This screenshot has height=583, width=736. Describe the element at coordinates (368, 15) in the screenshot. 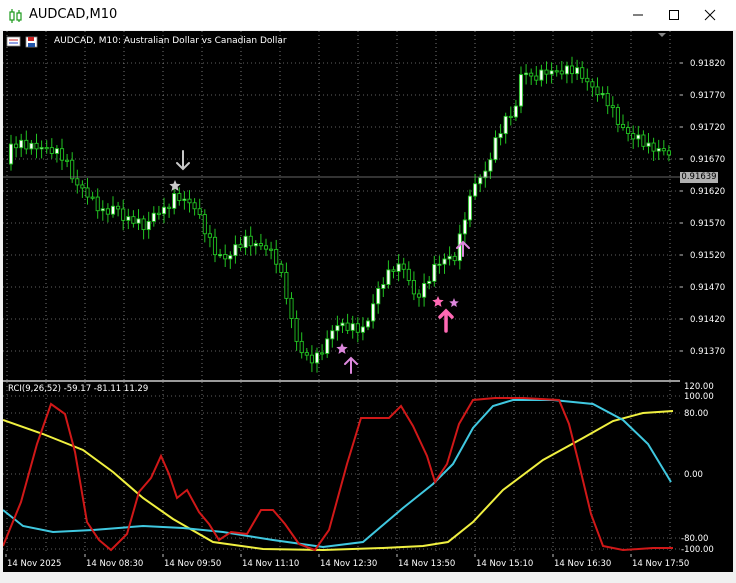

I see `window-titlebar: AUDCAD,M10` at that location.